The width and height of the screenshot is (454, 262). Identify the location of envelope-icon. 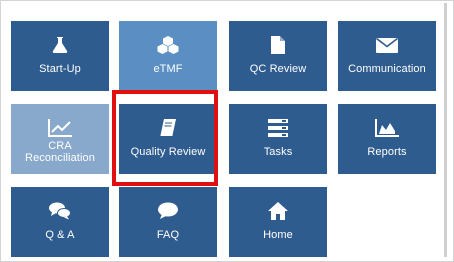
(387, 45).